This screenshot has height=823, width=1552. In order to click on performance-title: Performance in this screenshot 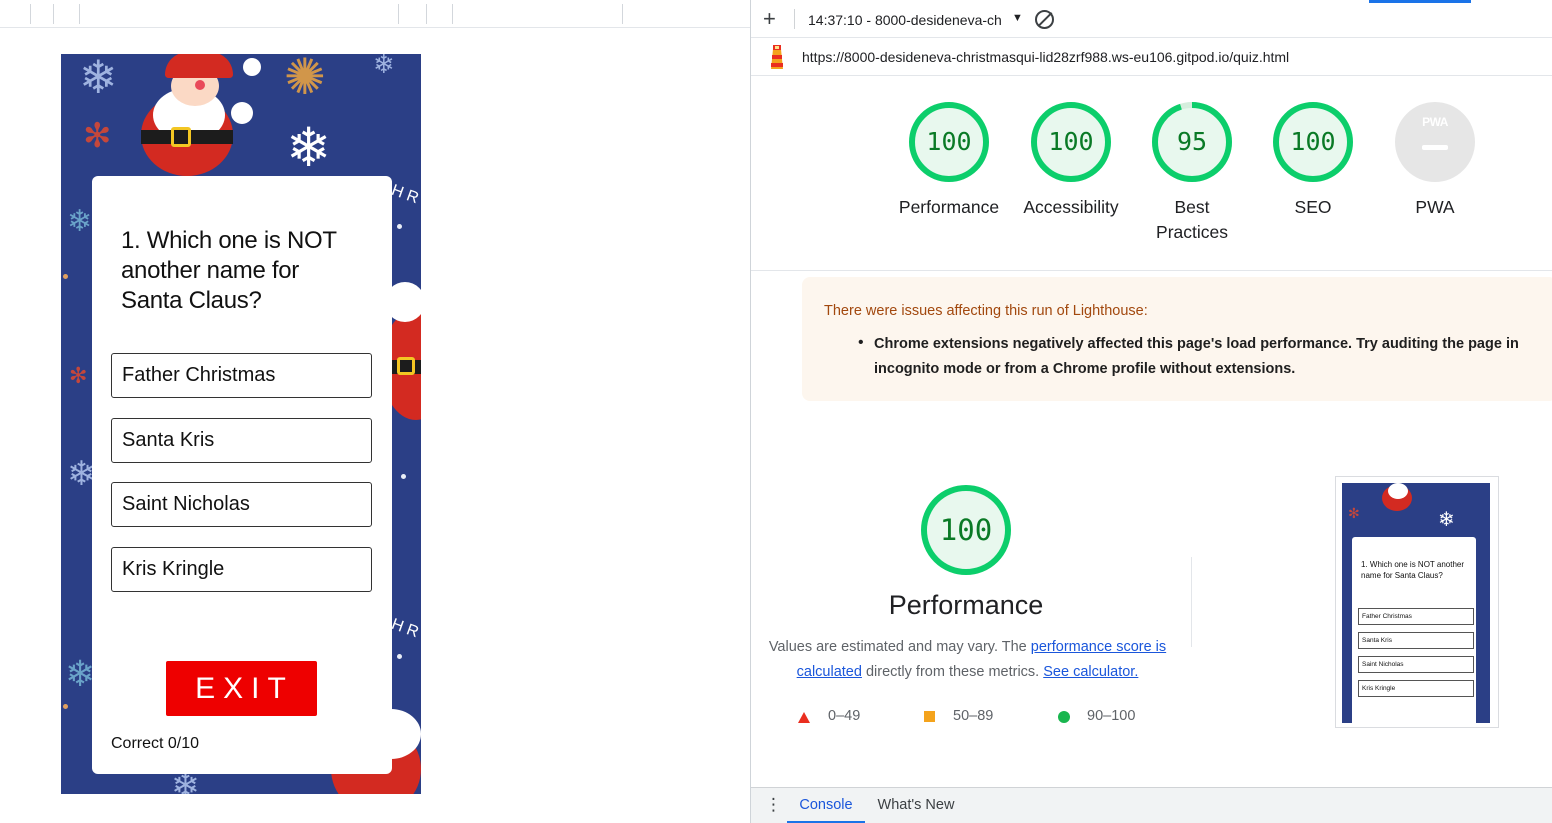, I will do `click(966, 605)`.